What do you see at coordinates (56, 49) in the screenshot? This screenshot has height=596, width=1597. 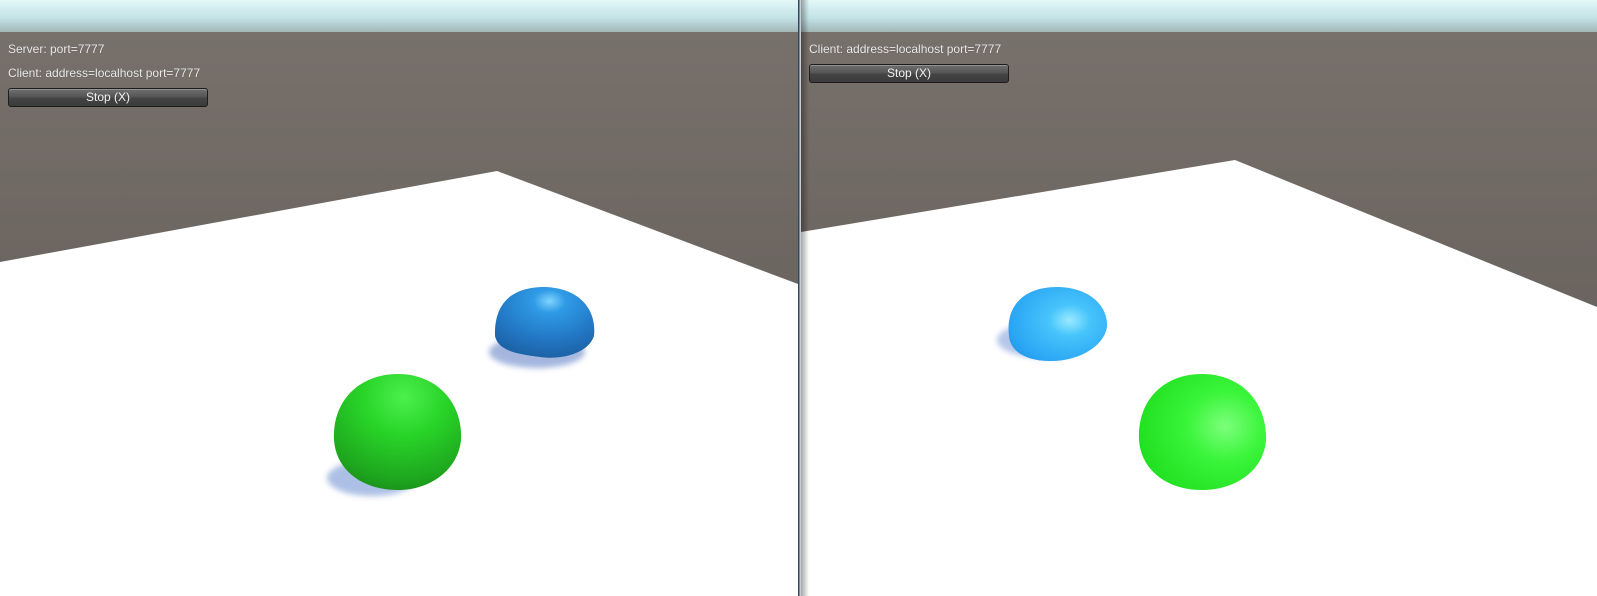 I see `server-port-label: Server: port=7777` at bounding box center [56, 49].